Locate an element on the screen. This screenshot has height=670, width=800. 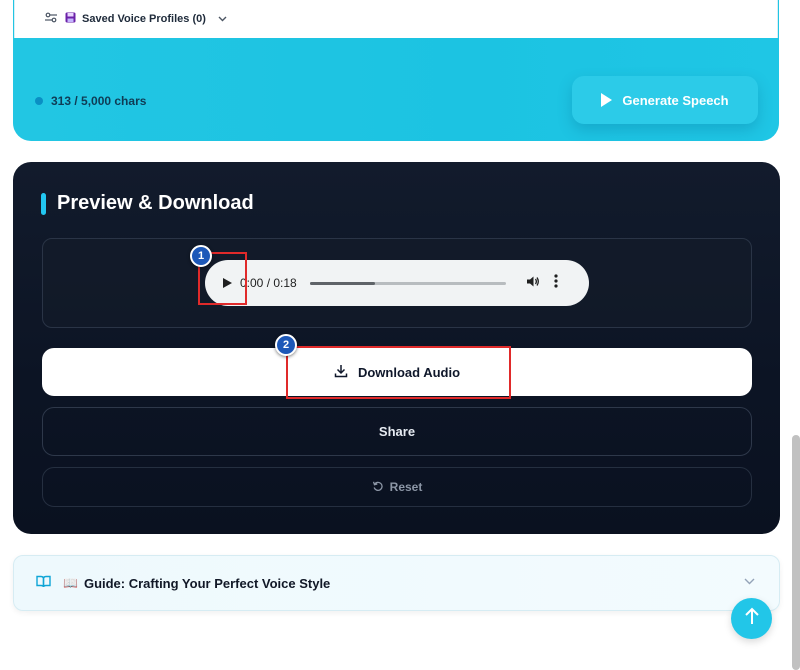
reset-label: Reset is located at coordinates (406, 487).